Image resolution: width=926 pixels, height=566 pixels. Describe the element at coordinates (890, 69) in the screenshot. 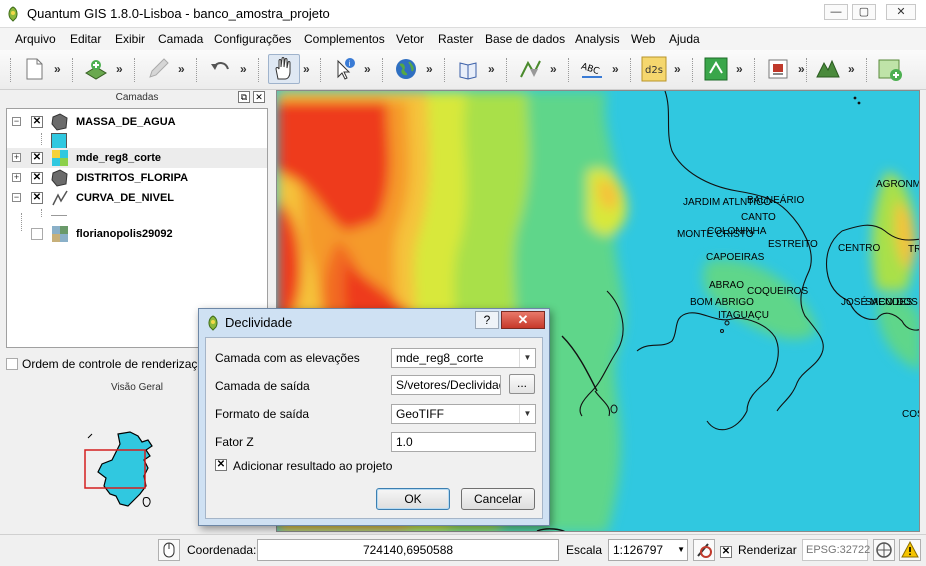

I see `add-raster-map-icon` at that location.